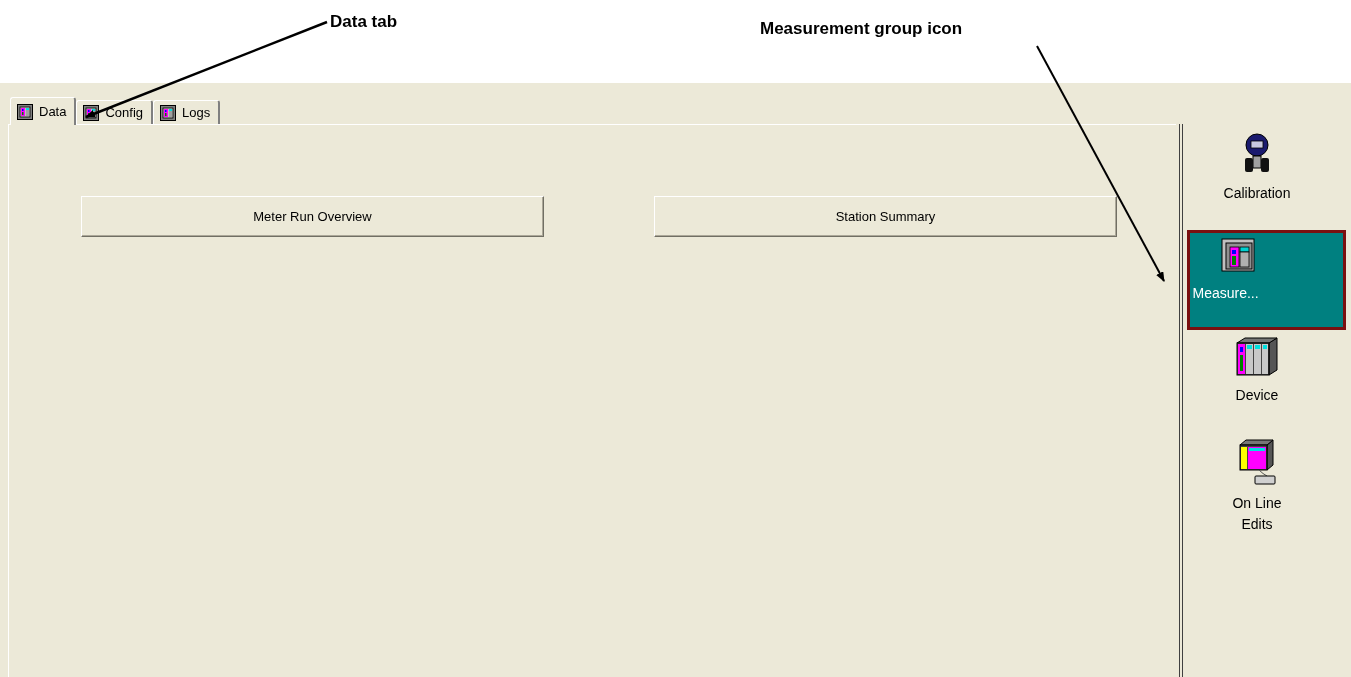 This screenshot has height=677, width=1351. Describe the element at coordinates (187, 112) in the screenshot. I see `tab: Logs` at that location.